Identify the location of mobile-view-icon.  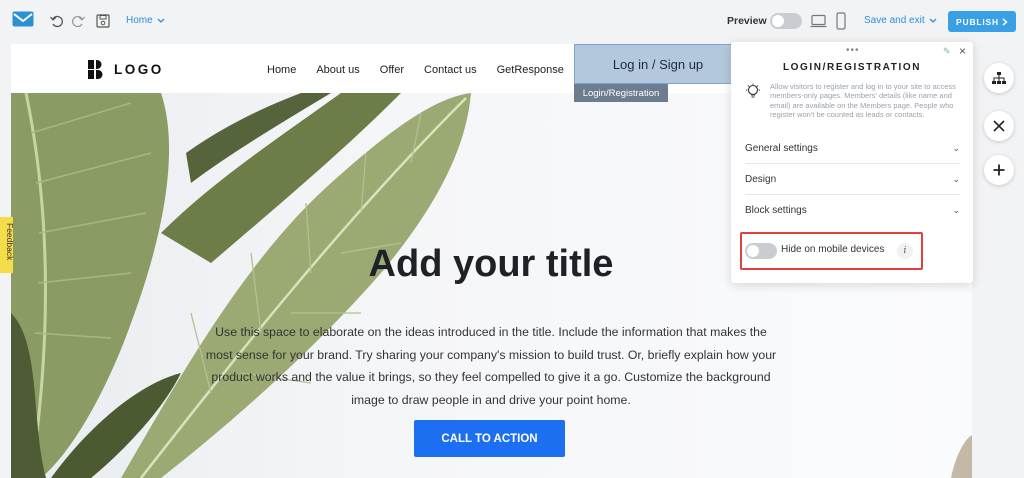
(841, 21).